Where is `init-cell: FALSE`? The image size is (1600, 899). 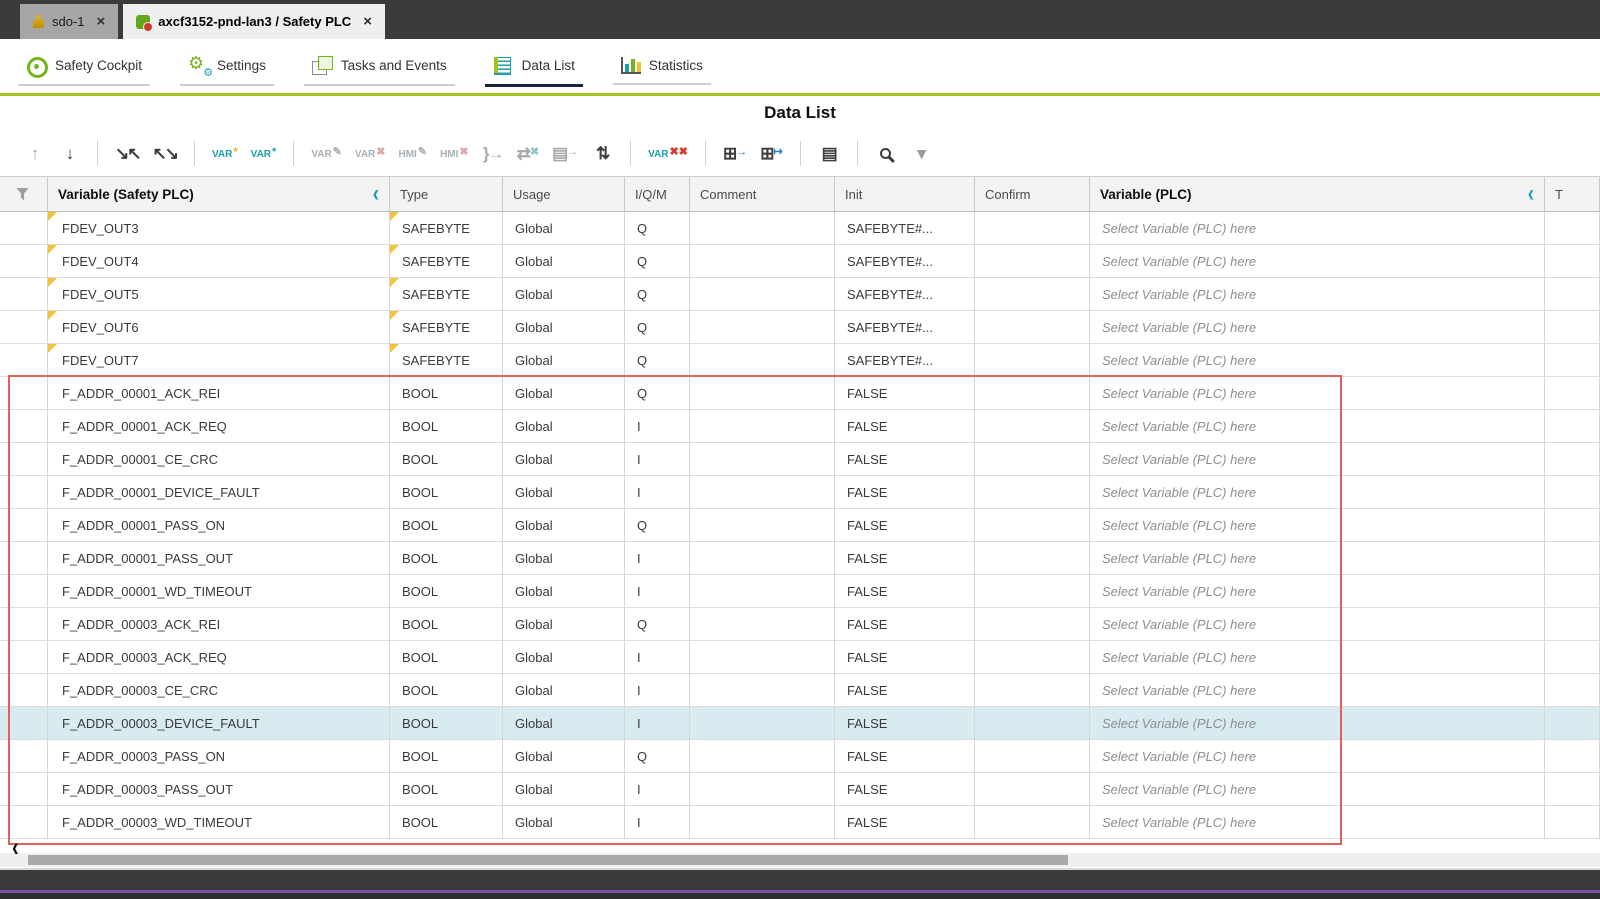 init-cell: FALSE is located at coordinates (905, 690).